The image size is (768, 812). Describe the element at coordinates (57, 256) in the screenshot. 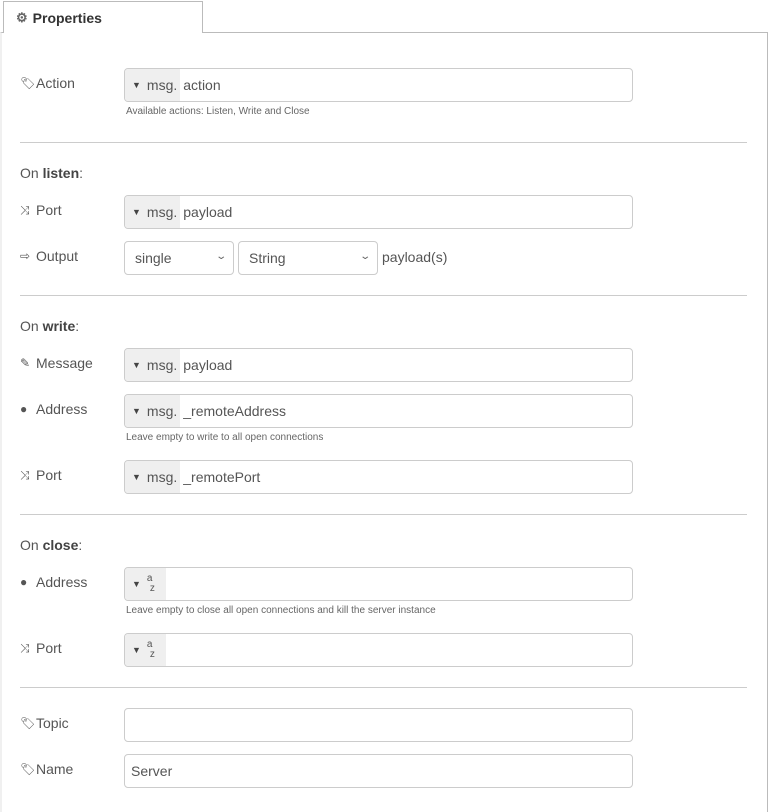

I see `label-text: Output` at that location.